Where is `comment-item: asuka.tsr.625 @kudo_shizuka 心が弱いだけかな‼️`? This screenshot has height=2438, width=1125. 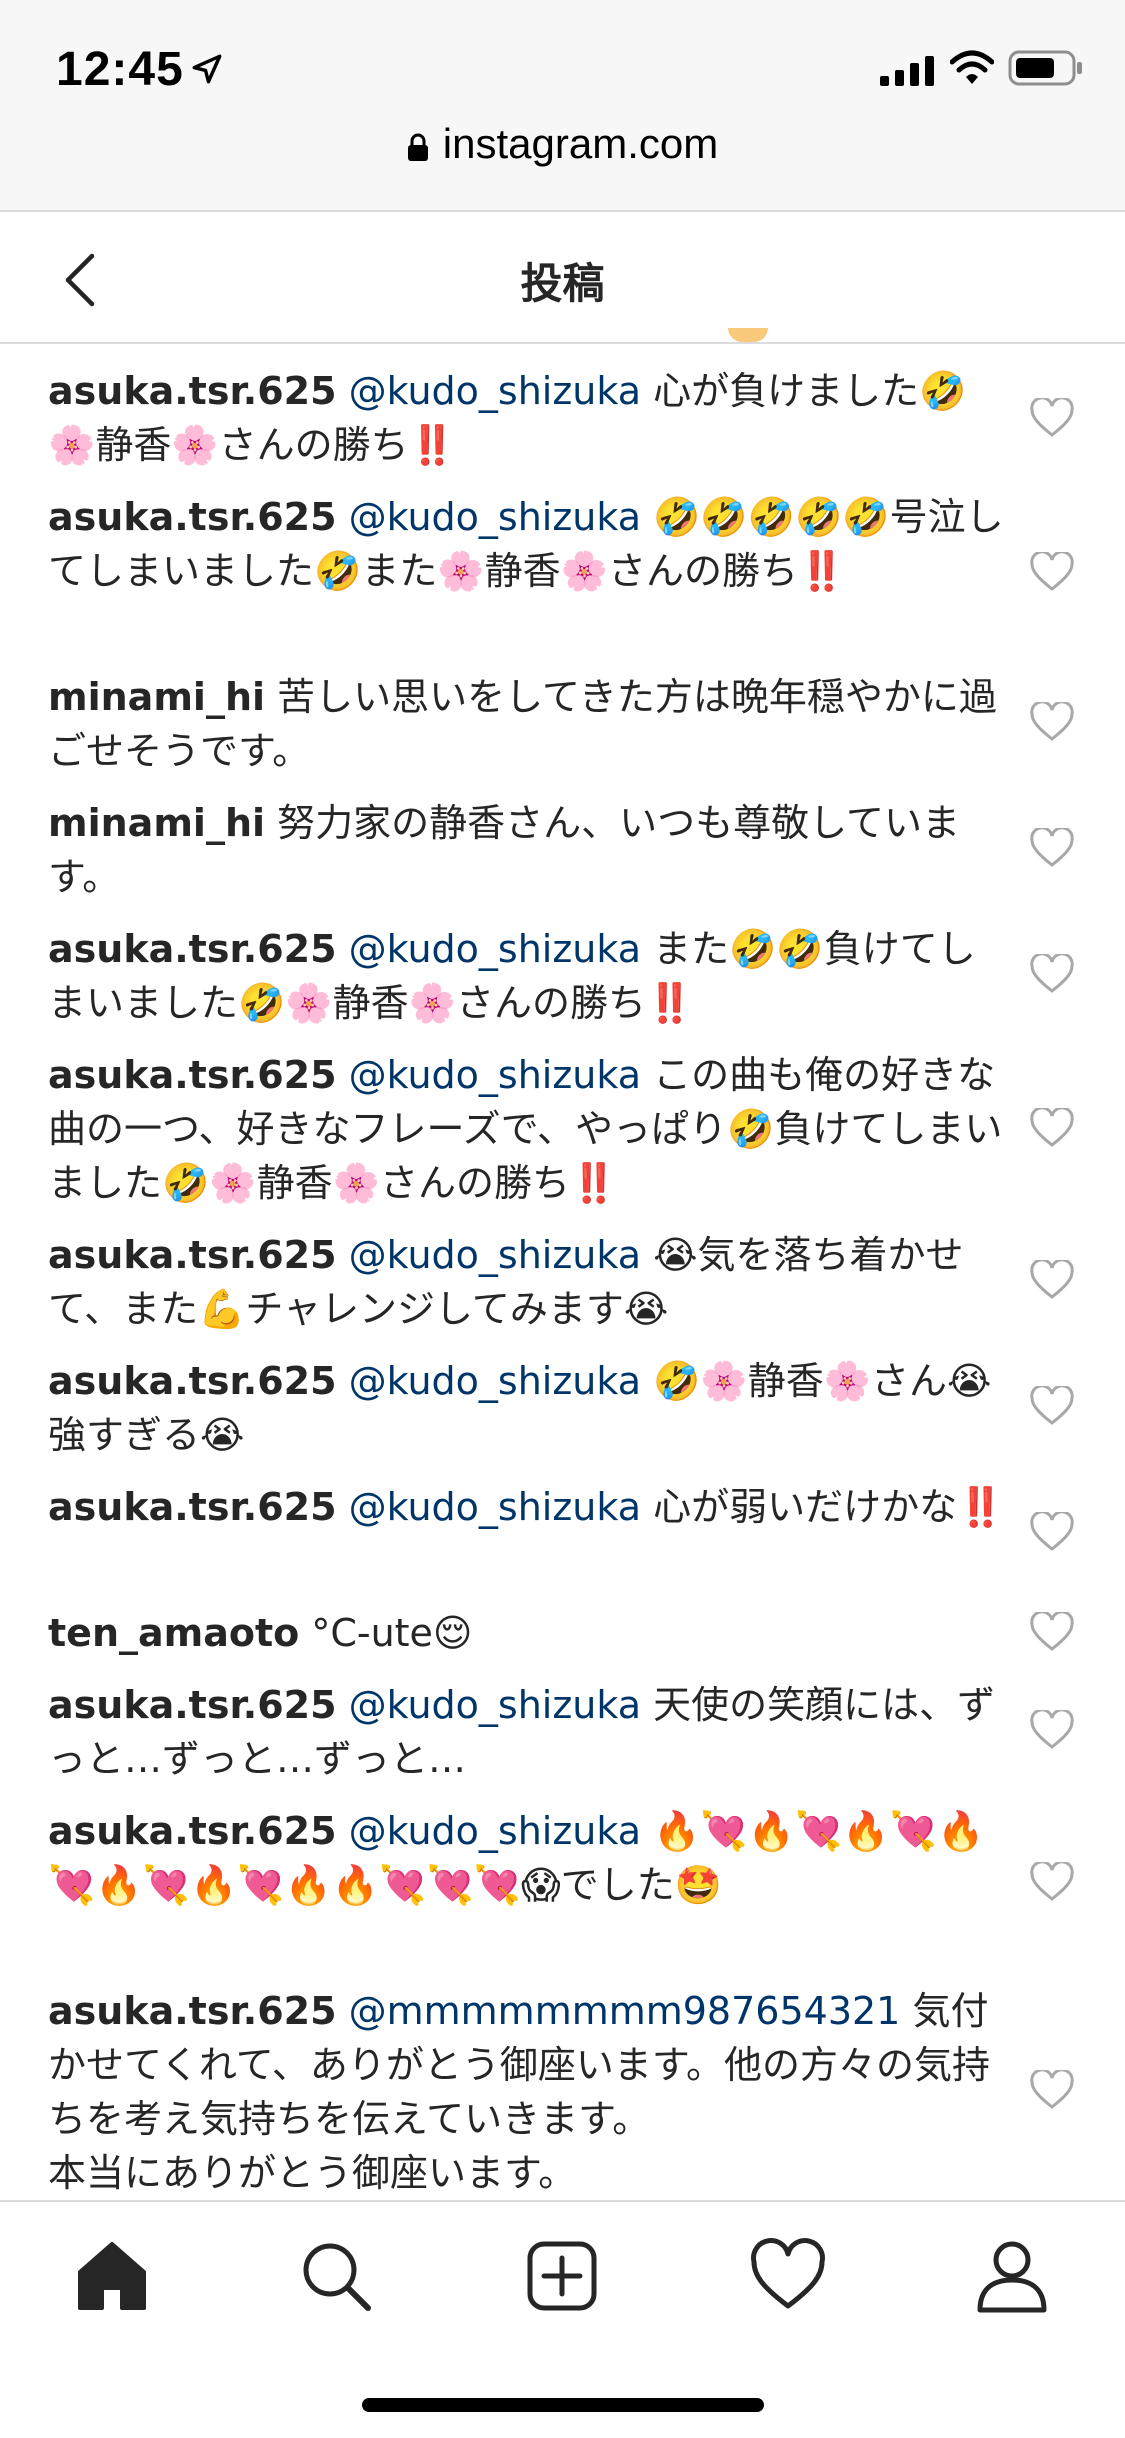 comment-item: asuka.tsr.625 @kudo_shizuka 心が弱いだけかな‼️ is located at coordinates (528, 1507).